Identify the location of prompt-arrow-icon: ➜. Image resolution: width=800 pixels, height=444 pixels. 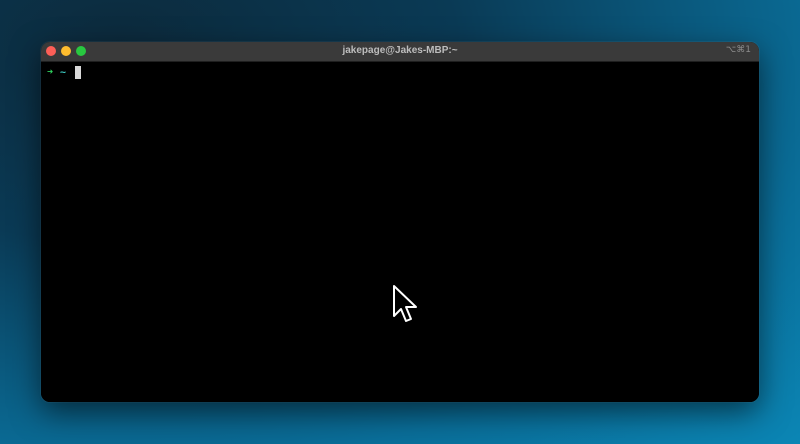
(50, 72).